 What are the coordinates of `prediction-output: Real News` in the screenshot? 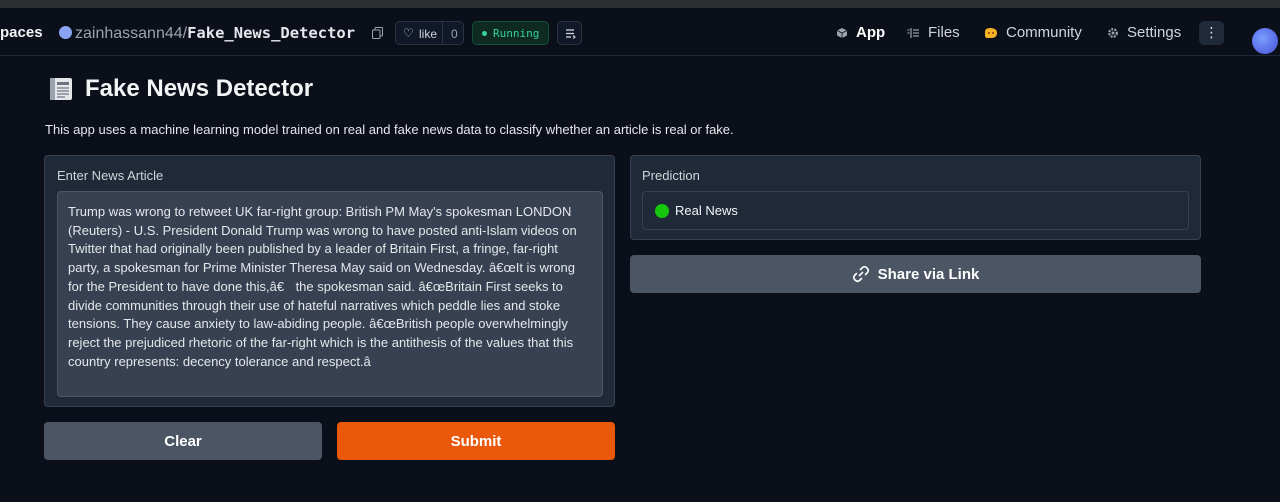 It's located at (915, 210).